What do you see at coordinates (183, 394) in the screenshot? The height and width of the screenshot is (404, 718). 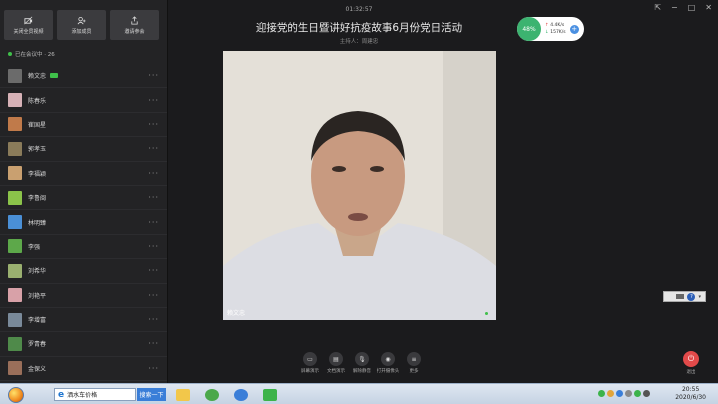 I see `folder-app-icon` at bounding box center [183, 394].